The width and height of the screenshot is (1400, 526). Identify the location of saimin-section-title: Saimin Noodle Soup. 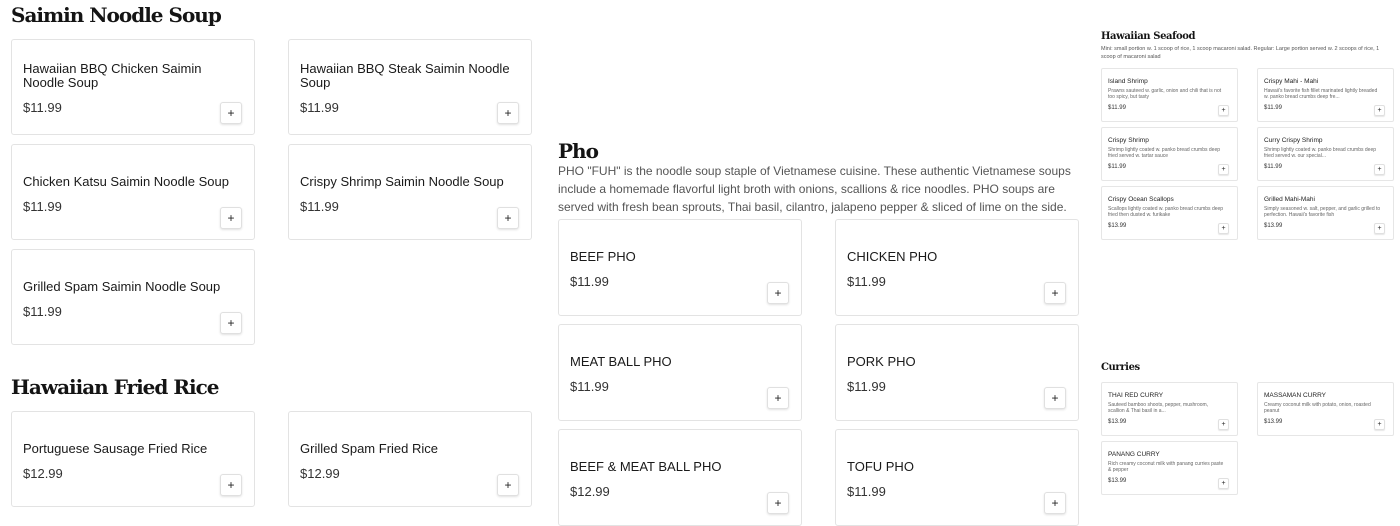
(116, 15).